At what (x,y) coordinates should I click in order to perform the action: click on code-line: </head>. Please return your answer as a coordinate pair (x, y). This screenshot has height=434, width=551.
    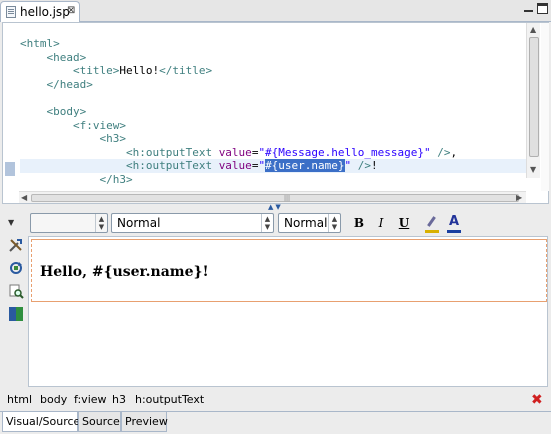
    Looking at the image, I should click on (273, 85).